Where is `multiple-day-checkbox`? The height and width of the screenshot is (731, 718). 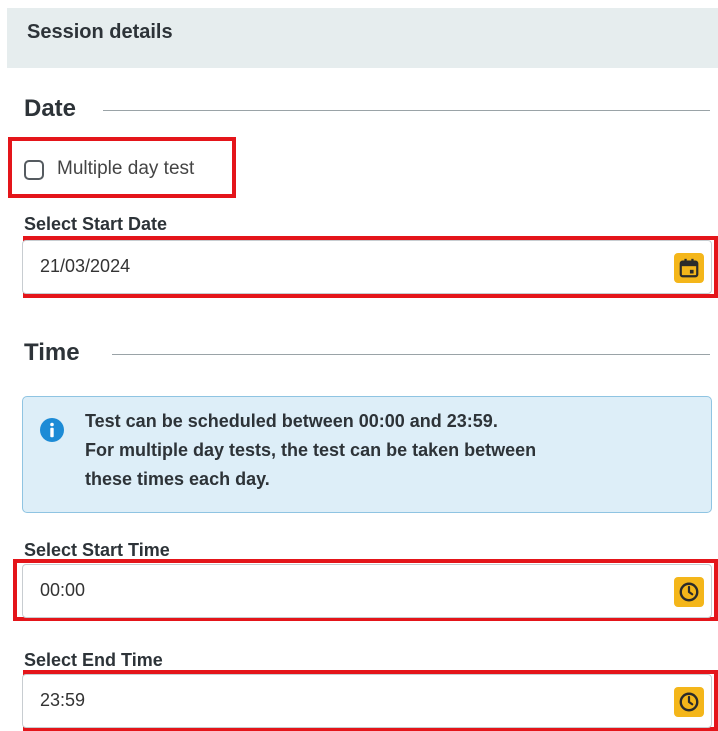 multiple-day-checkbox is located at coordinates (34, 170).